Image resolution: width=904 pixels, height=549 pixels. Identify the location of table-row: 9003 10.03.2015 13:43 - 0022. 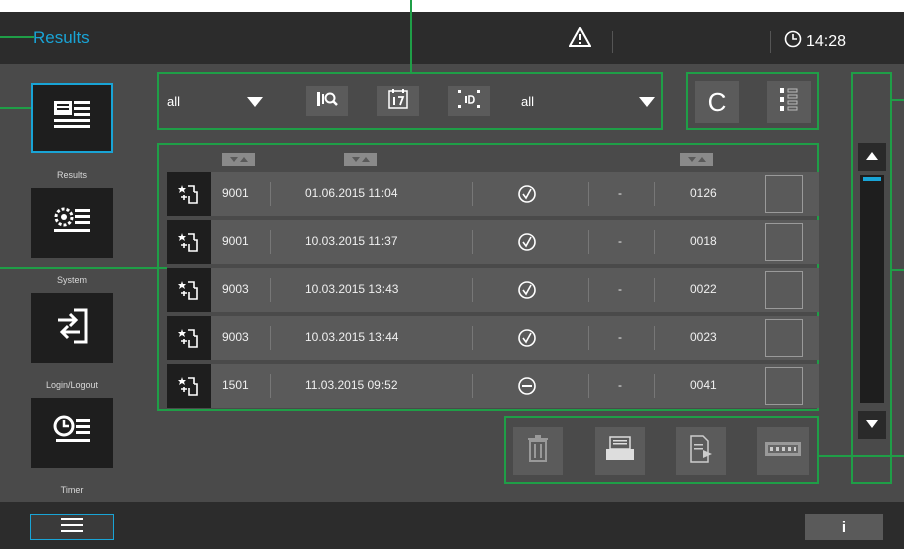
(493, 290).